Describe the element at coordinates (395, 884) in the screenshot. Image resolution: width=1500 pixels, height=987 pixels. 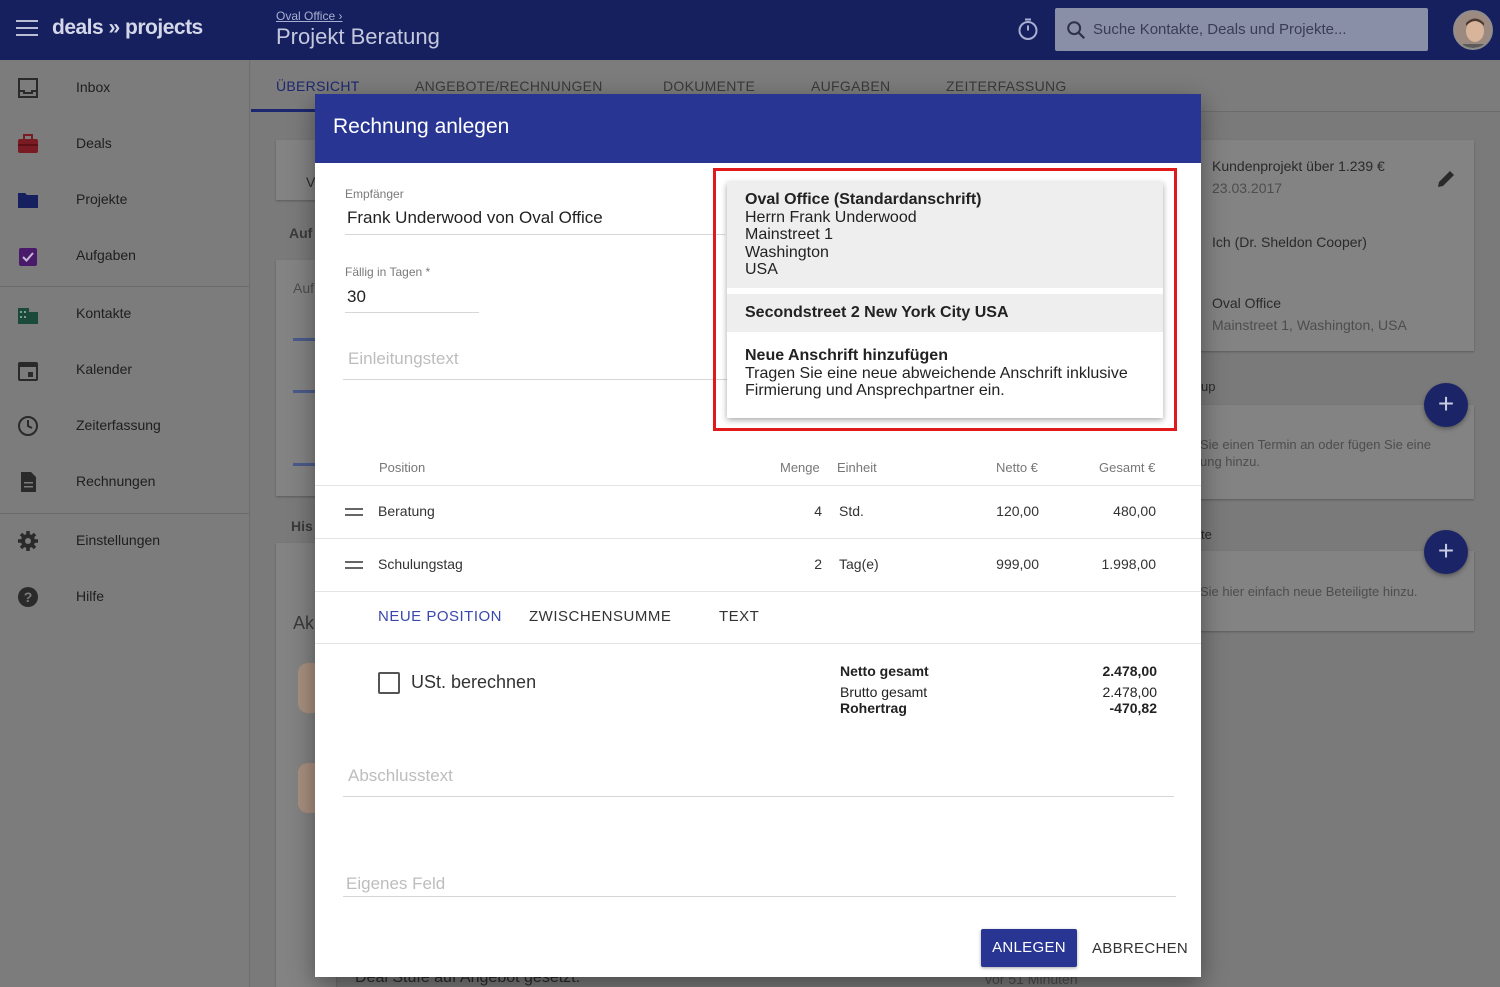
I see `custom-field: Eigenes Feld` at that location.